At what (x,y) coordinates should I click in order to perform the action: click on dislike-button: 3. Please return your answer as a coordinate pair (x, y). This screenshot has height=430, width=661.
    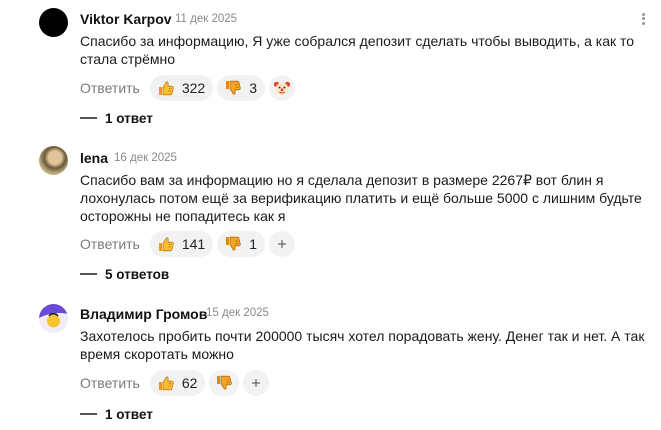
    Looking at the image, I should click on (241, 88).